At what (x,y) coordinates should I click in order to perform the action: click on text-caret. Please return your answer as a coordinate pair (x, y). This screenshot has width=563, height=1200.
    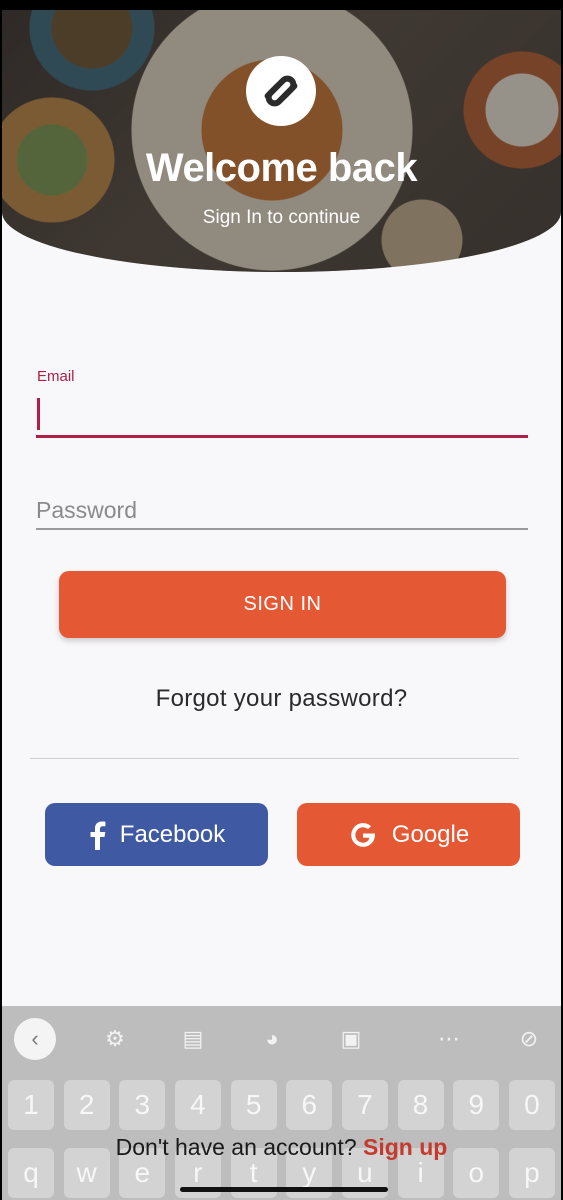
    Looking at the image, I should click on (38, 414).